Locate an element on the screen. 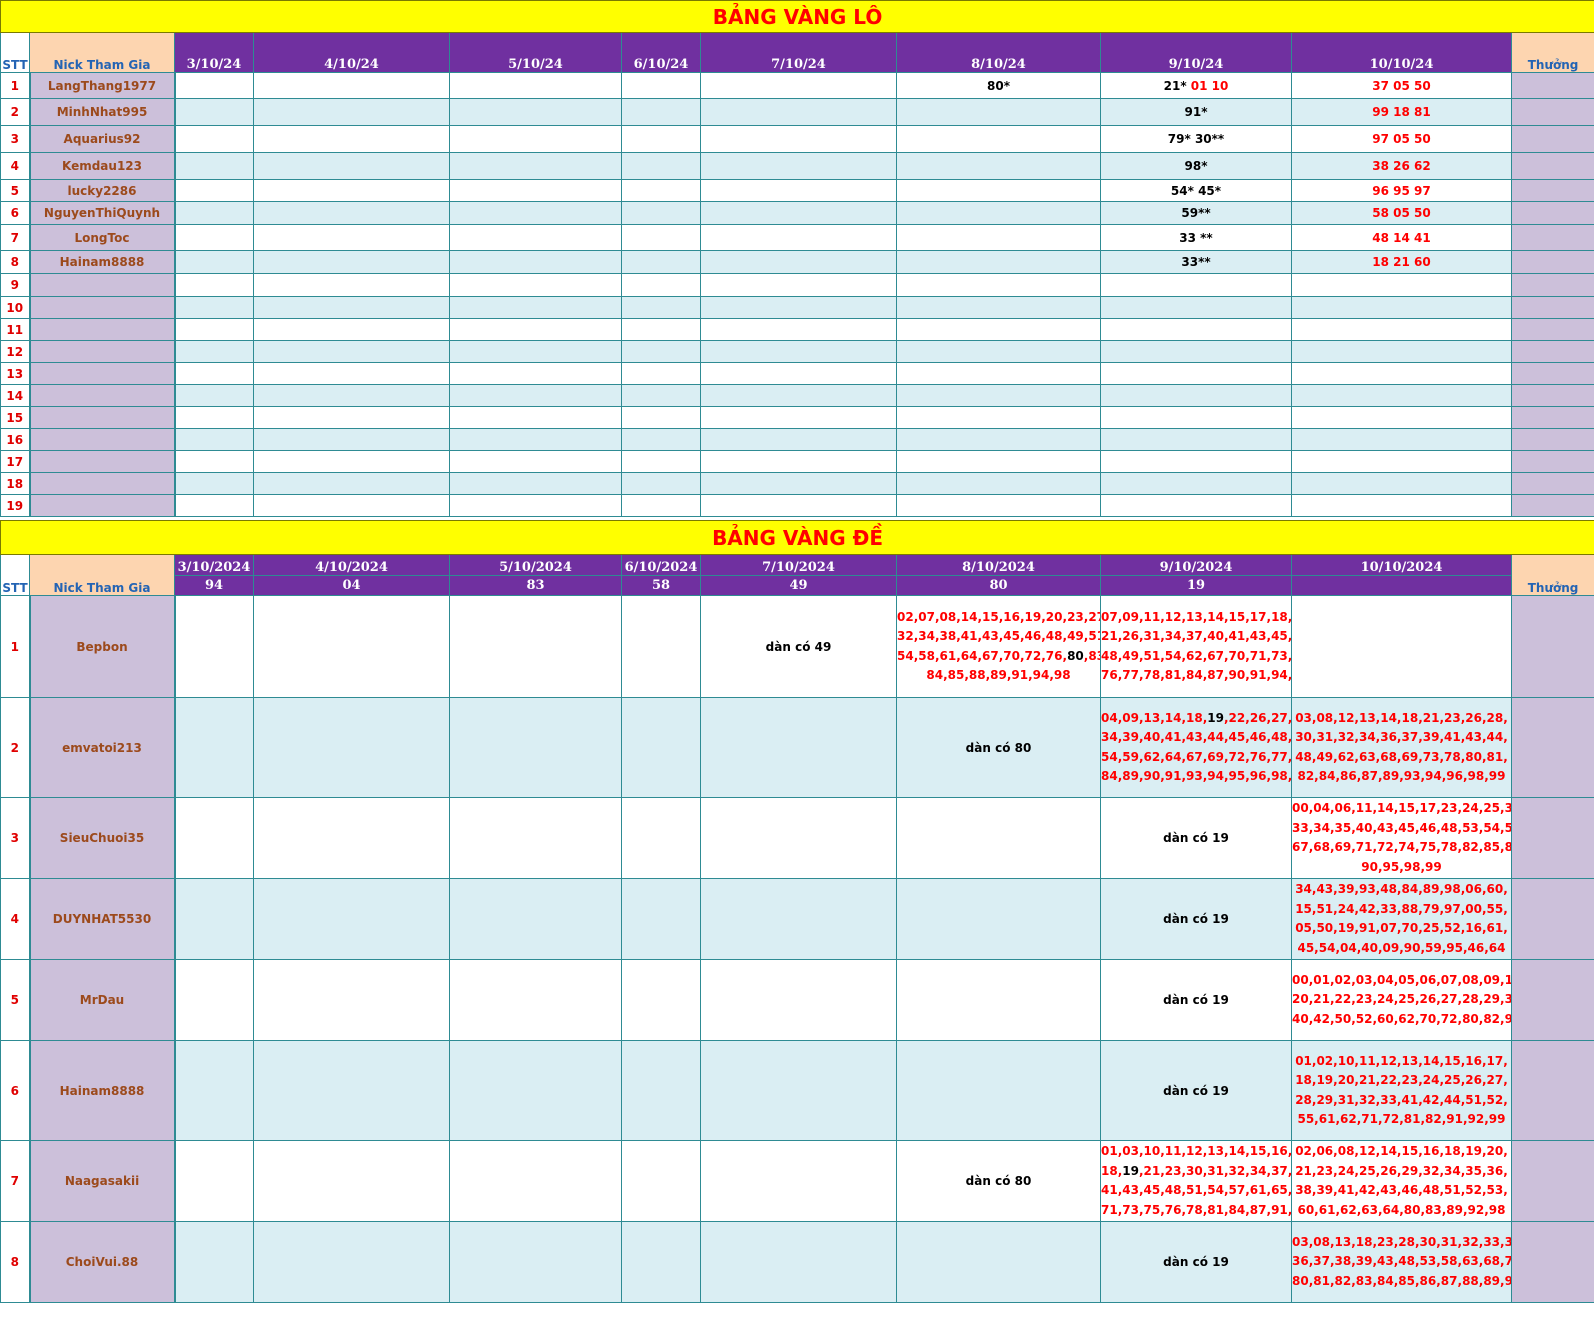 Image resolution: width=1594 pixels, height=1317 pixels. row-number: 13 is located at coordinates (15, 373).